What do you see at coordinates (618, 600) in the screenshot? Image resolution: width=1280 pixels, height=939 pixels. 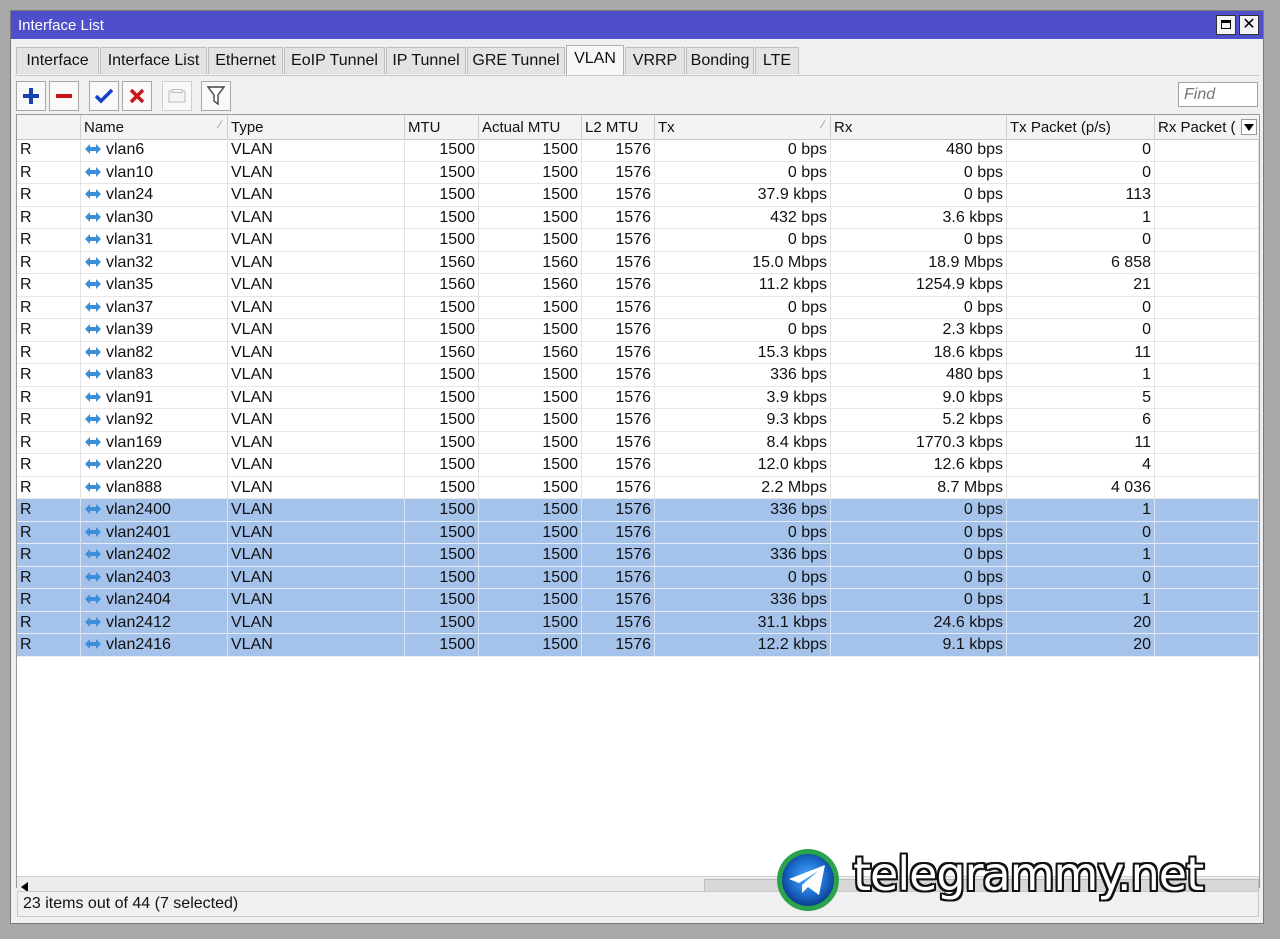 I see `cell-l2-mtu: 1576` at bounding box center [618, 600].